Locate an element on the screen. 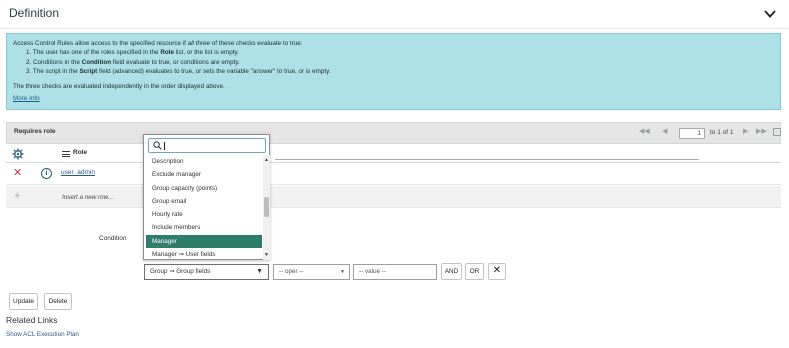 Image resolution: width=789 pixels, height=348 pixels. related-links-title: Related Links is located at coordinates (32, 320).